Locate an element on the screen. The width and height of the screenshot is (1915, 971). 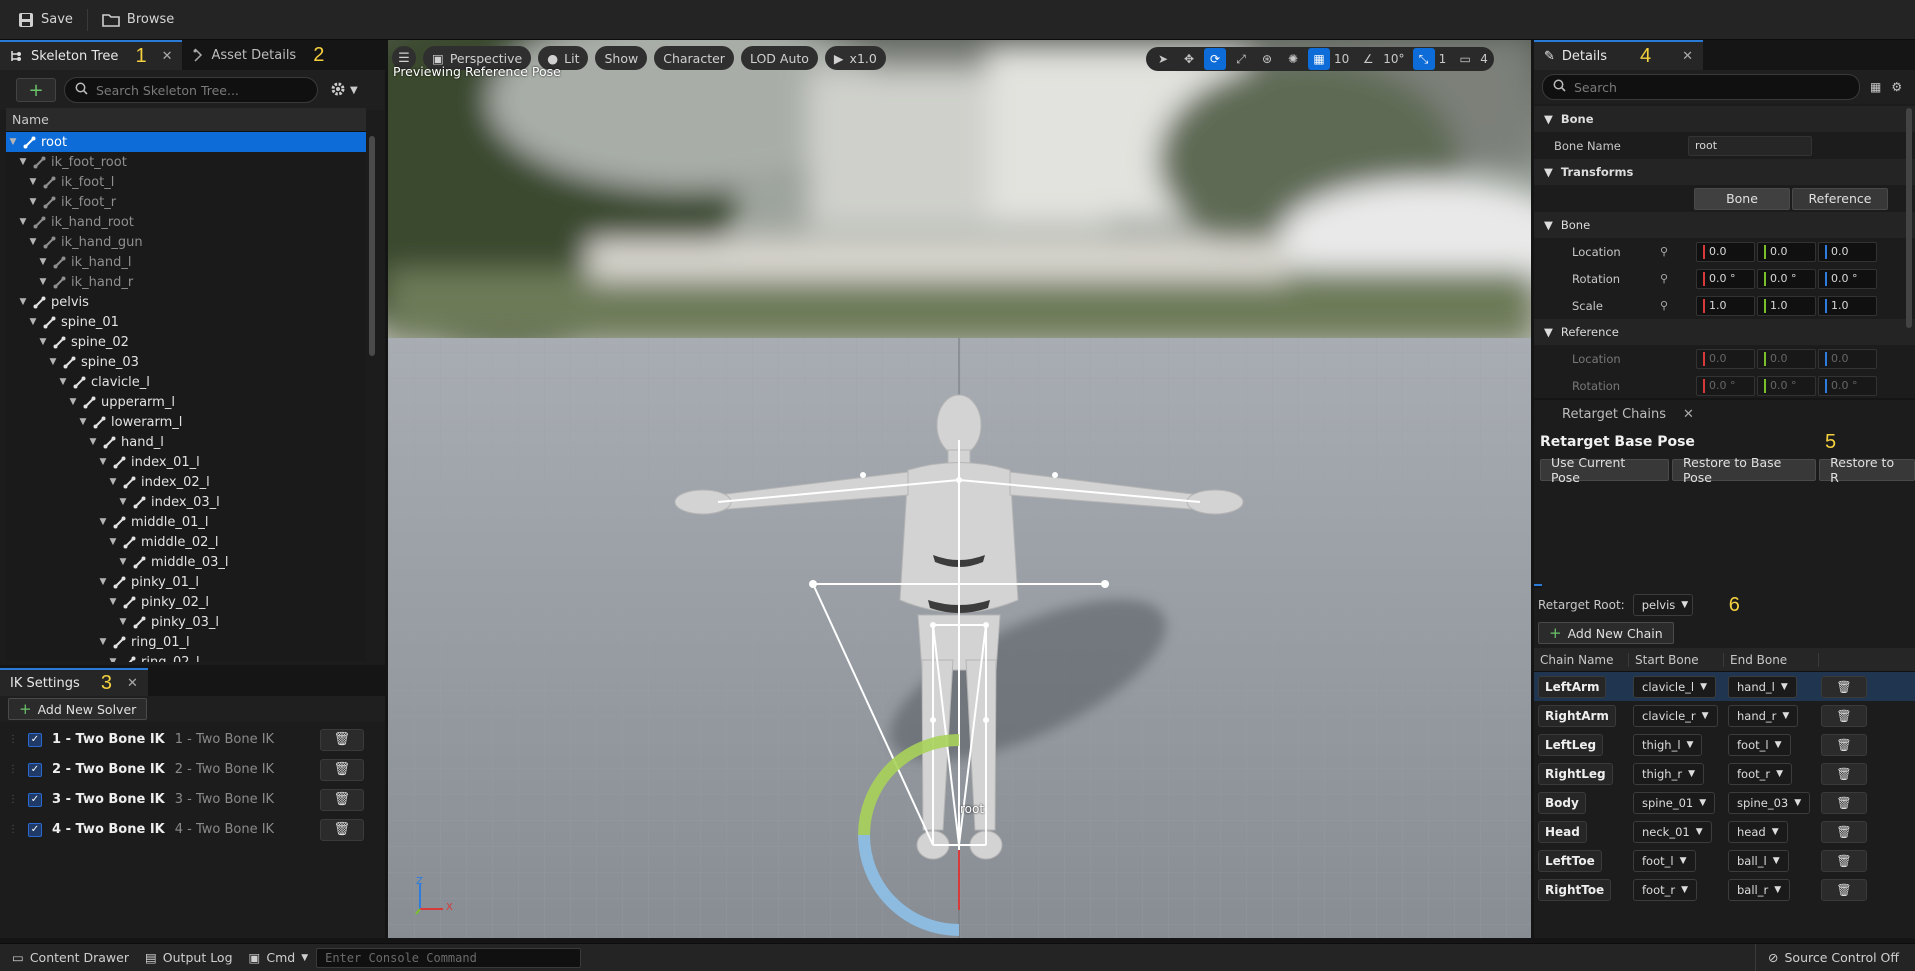
chain-row: Body spine_01 ▼ spine_03 ▼ 🗑 is located at coordinates (1724, 802).